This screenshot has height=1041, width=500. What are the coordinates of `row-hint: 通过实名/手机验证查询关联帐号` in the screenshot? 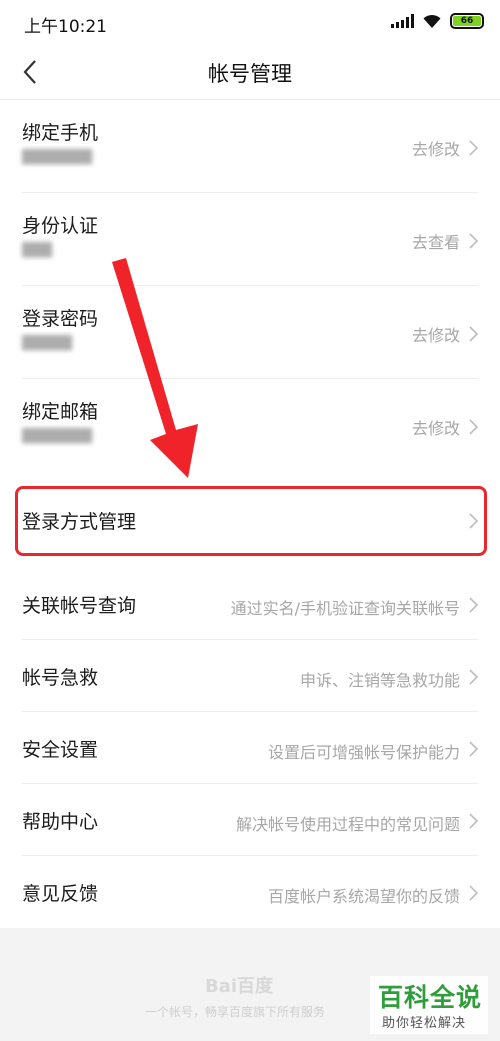 It's located at (345, 608).